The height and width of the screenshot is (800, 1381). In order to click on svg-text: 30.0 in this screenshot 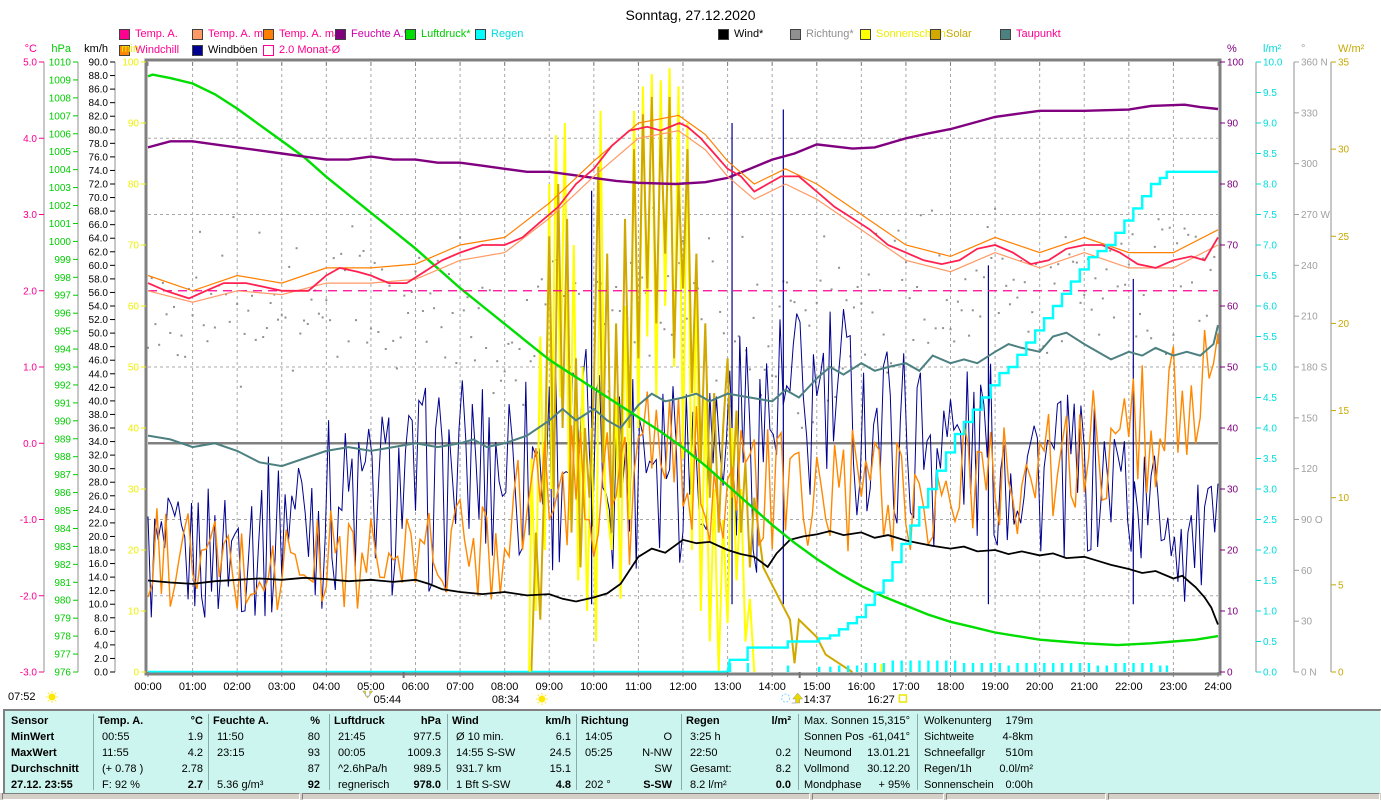, I will do `click(99, 469)`.